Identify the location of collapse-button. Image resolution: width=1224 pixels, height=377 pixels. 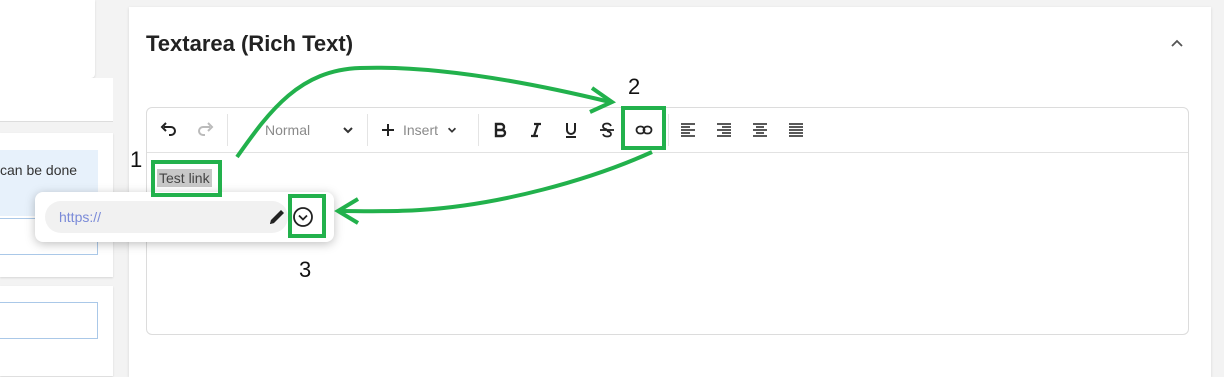
(1177, 44).